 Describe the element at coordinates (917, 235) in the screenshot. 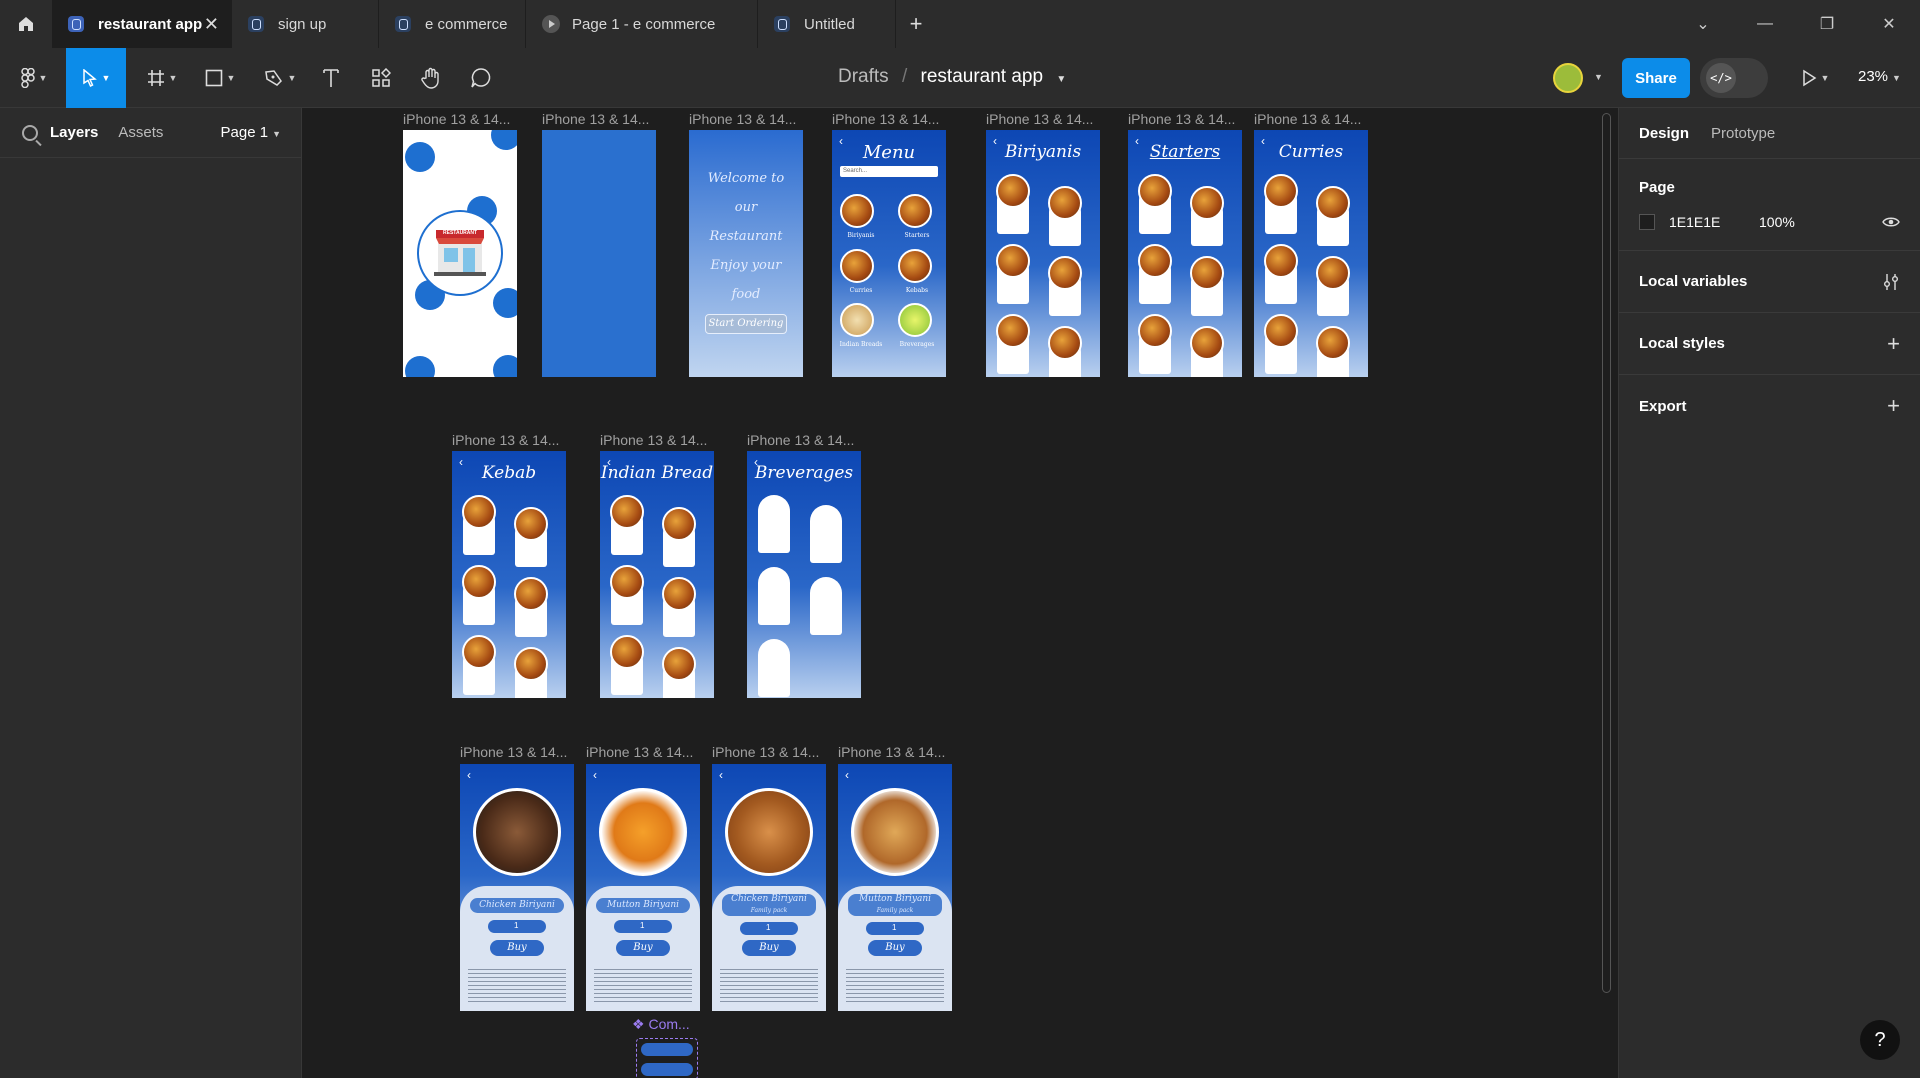

I see `menu-item-label: Starters` at that location.